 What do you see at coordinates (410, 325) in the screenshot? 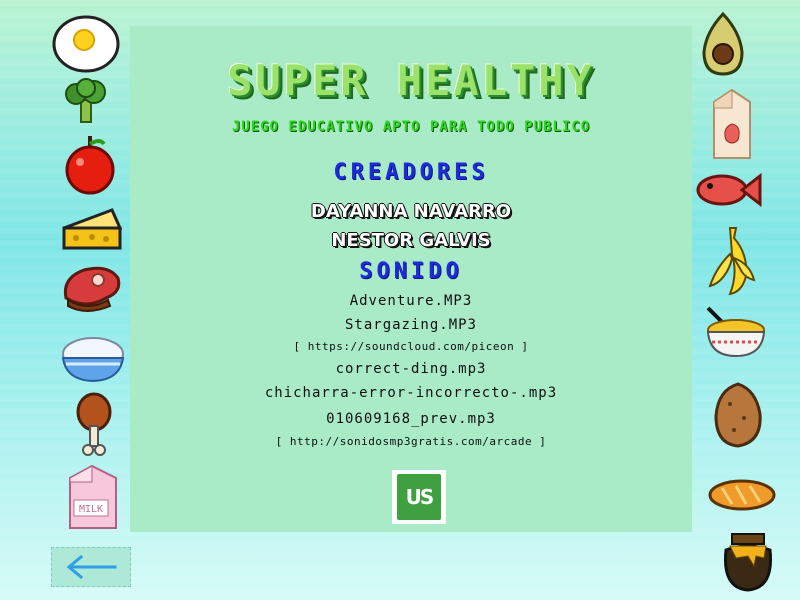
I see `sound-credit: Stargazing.MP3` at bounding box center [410, 325].